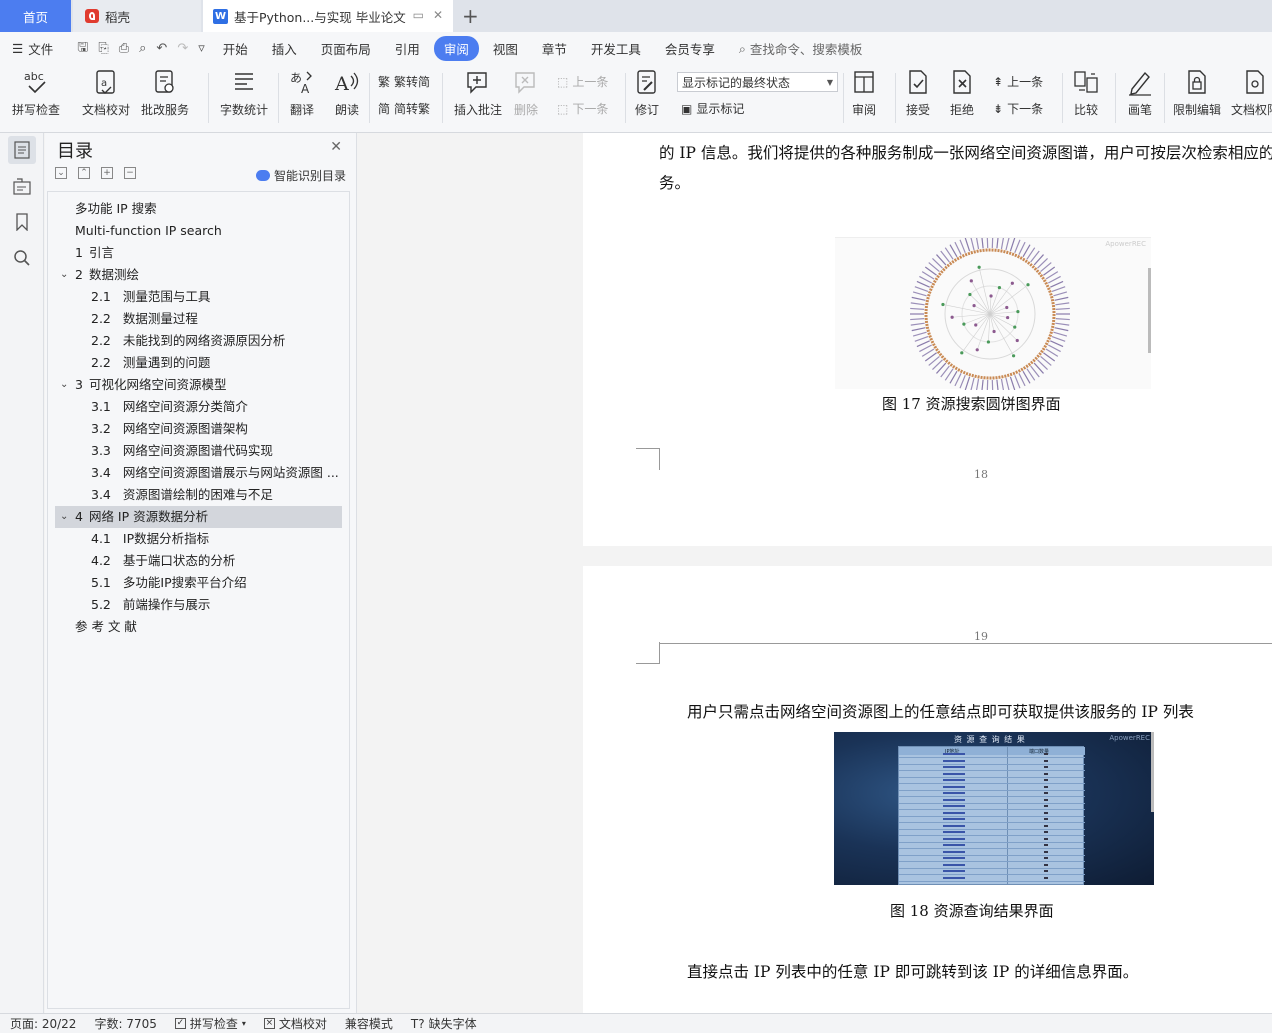 This screenshot has height=1033, width=1272. What do you see at coordinates (195, 561) in the screenshot?
I see `toc-item: 4.2 基于端口状态的分析` at bounding box center [195, 561].